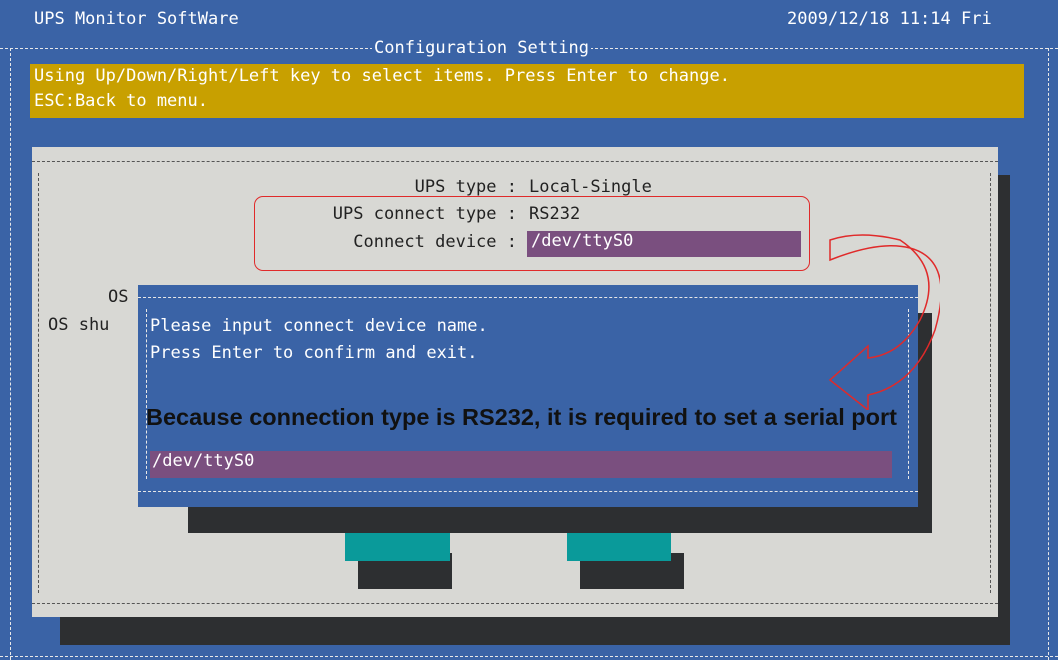 This screenshot has width=1058, height=660. Describe the element at coordinates (515, 161) in the screenshot. I see `panel-frame-top` at that location.